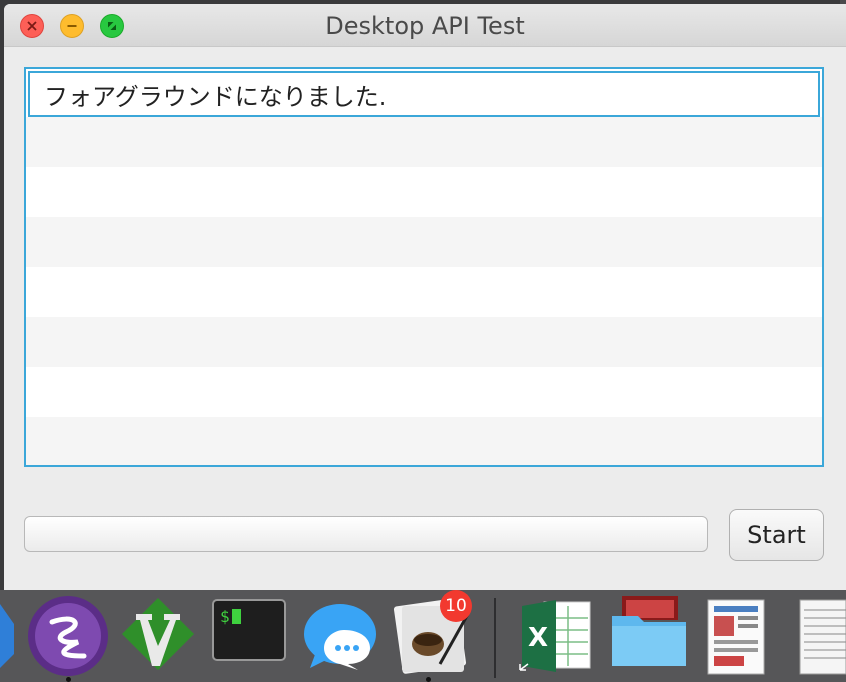  Describe the element at coordinates (424, 94) in the screenshot. I see `list-item: フォアグラウンドになりました.` at that location.